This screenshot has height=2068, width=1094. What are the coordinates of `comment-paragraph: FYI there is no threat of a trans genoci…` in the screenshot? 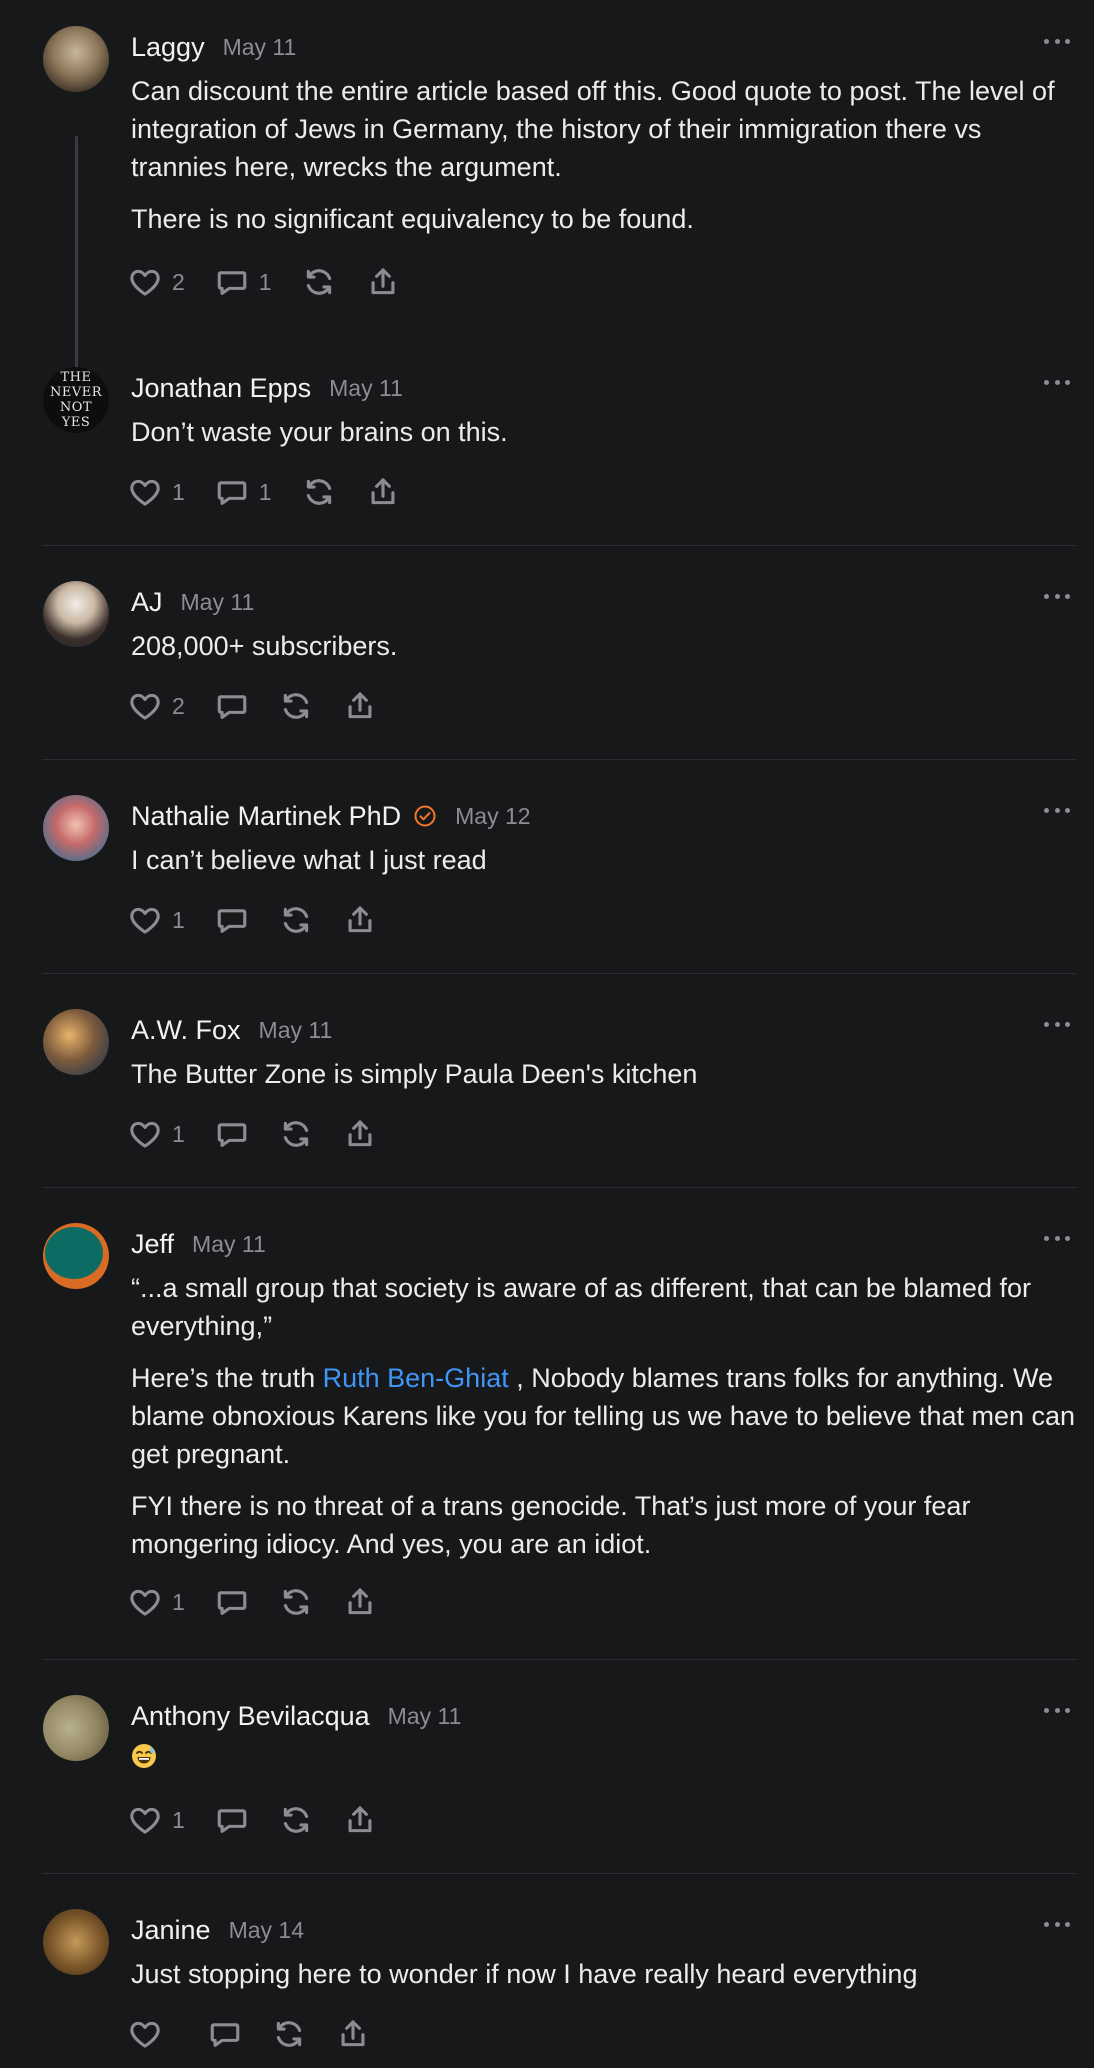 It's located at (551, 1525).